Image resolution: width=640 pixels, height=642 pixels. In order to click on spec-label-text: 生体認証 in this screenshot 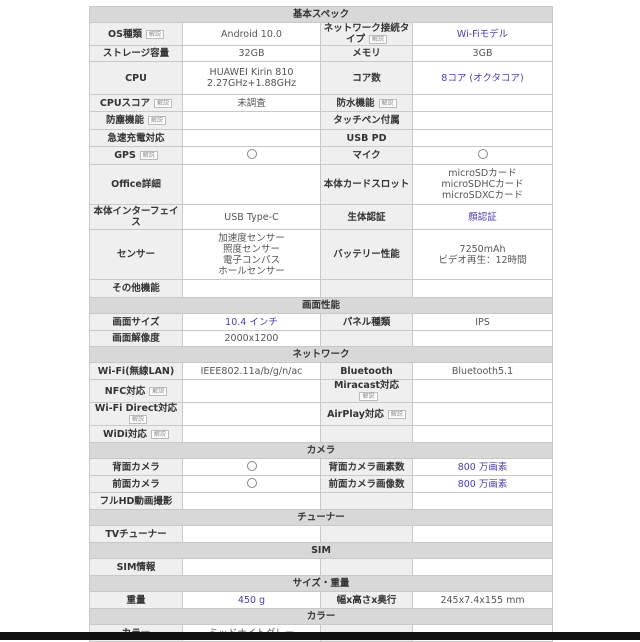, I will do `click(366, 217)`.